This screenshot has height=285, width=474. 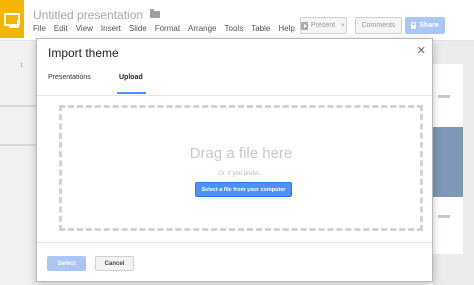 What do you see at coordinates (39, 28) in the screenshot?
I see `menu-file: File` at bounding box center [39, 28].